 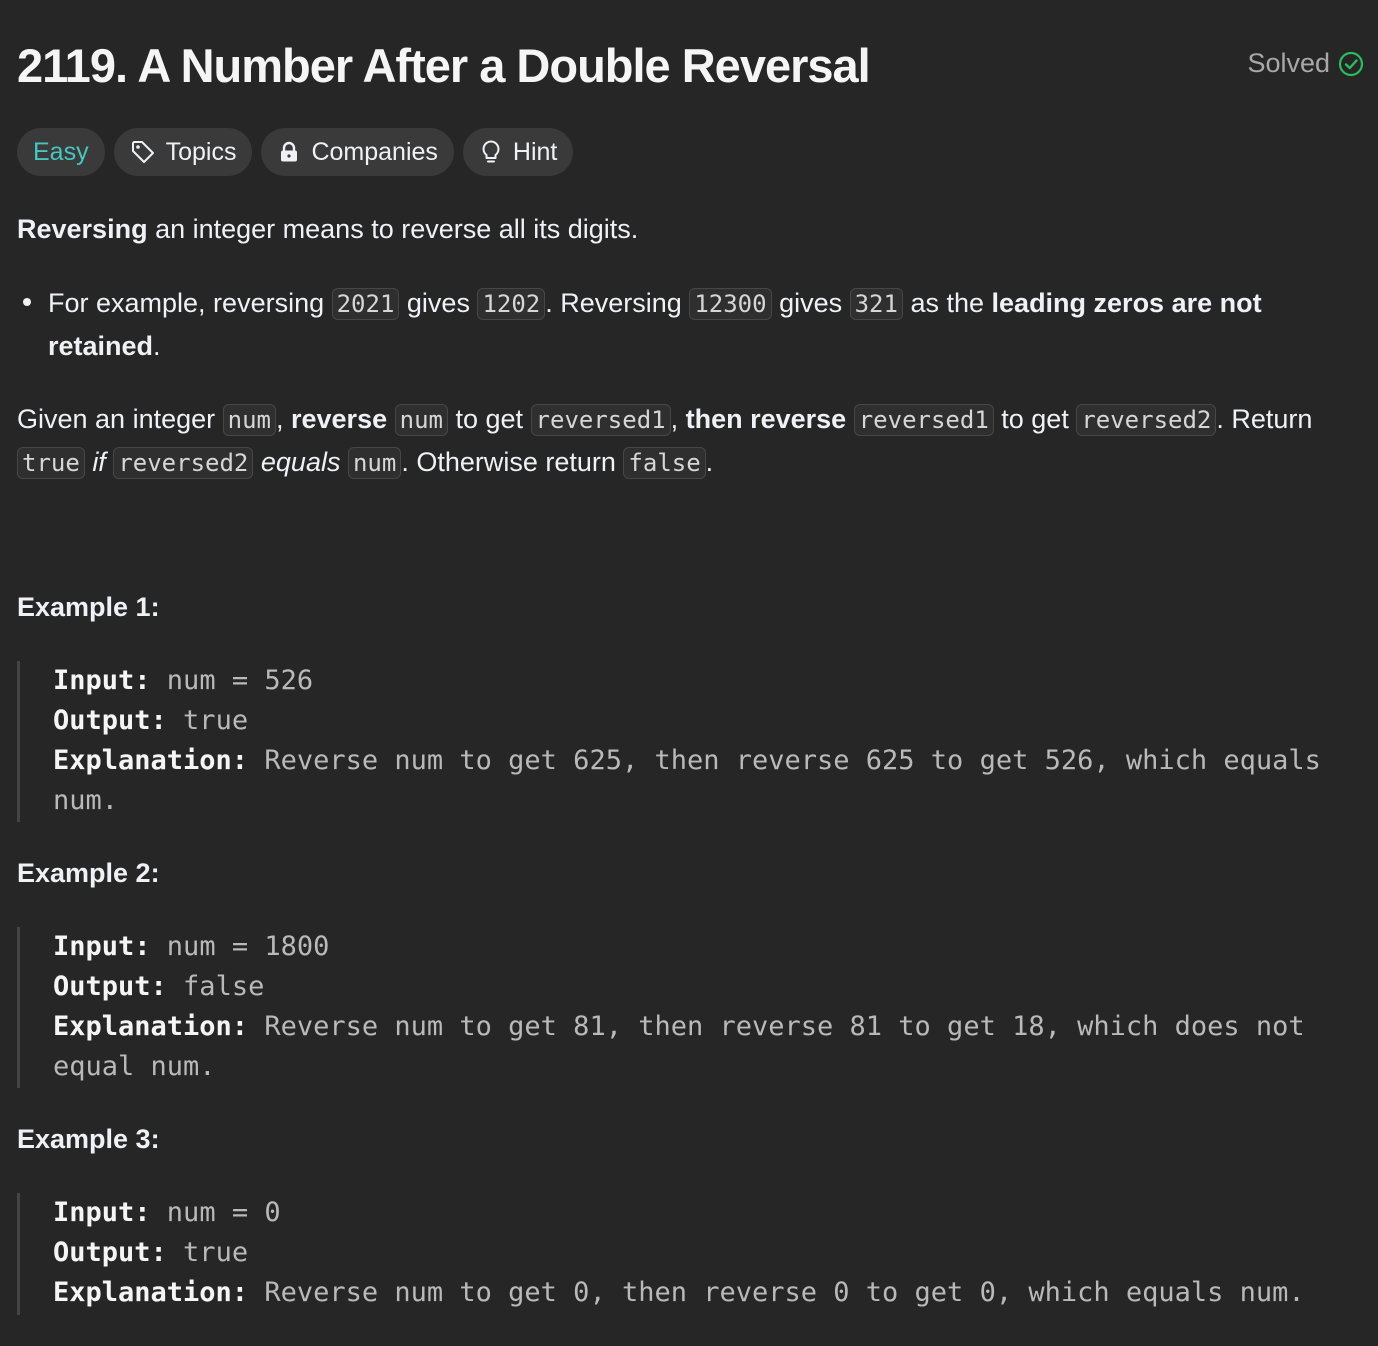 I want to click on topics-label: Topics, so click(x=201, y=151).